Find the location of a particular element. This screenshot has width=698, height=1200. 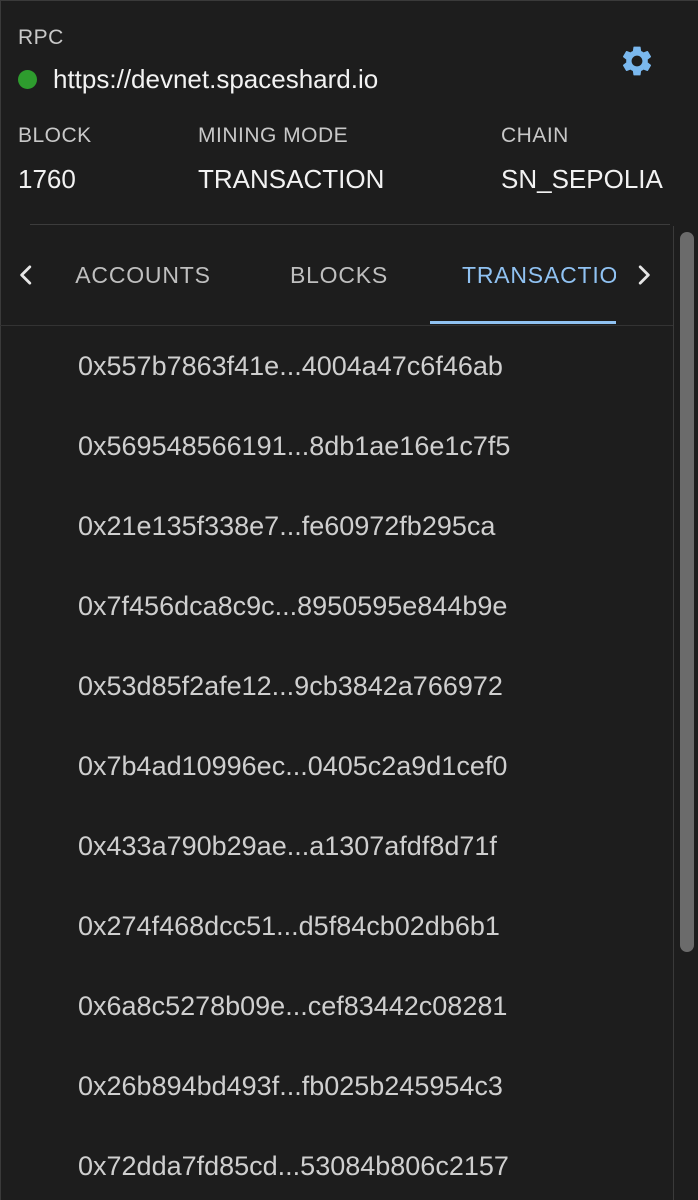

transaction-item: 0x569548566191...8db1ae16e1c7f5 is located at coordinates (336, 446).